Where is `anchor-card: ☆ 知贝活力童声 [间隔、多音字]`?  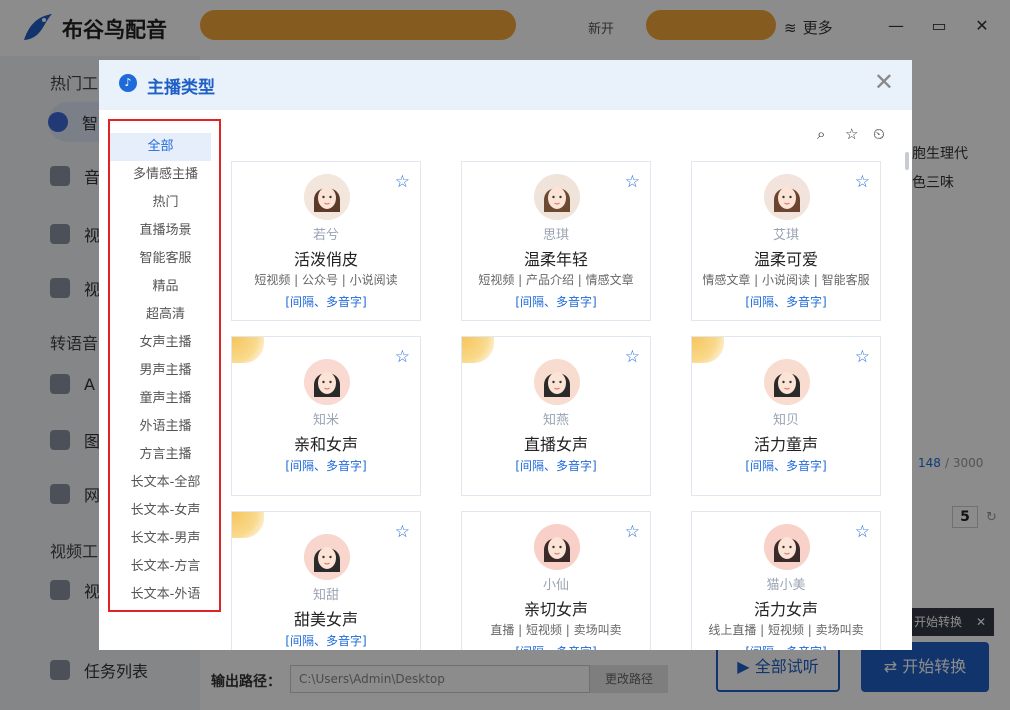 anchor-card: ☆ 知贝活力童声 [间隔、多音字] is located at coordinates (786, 416).